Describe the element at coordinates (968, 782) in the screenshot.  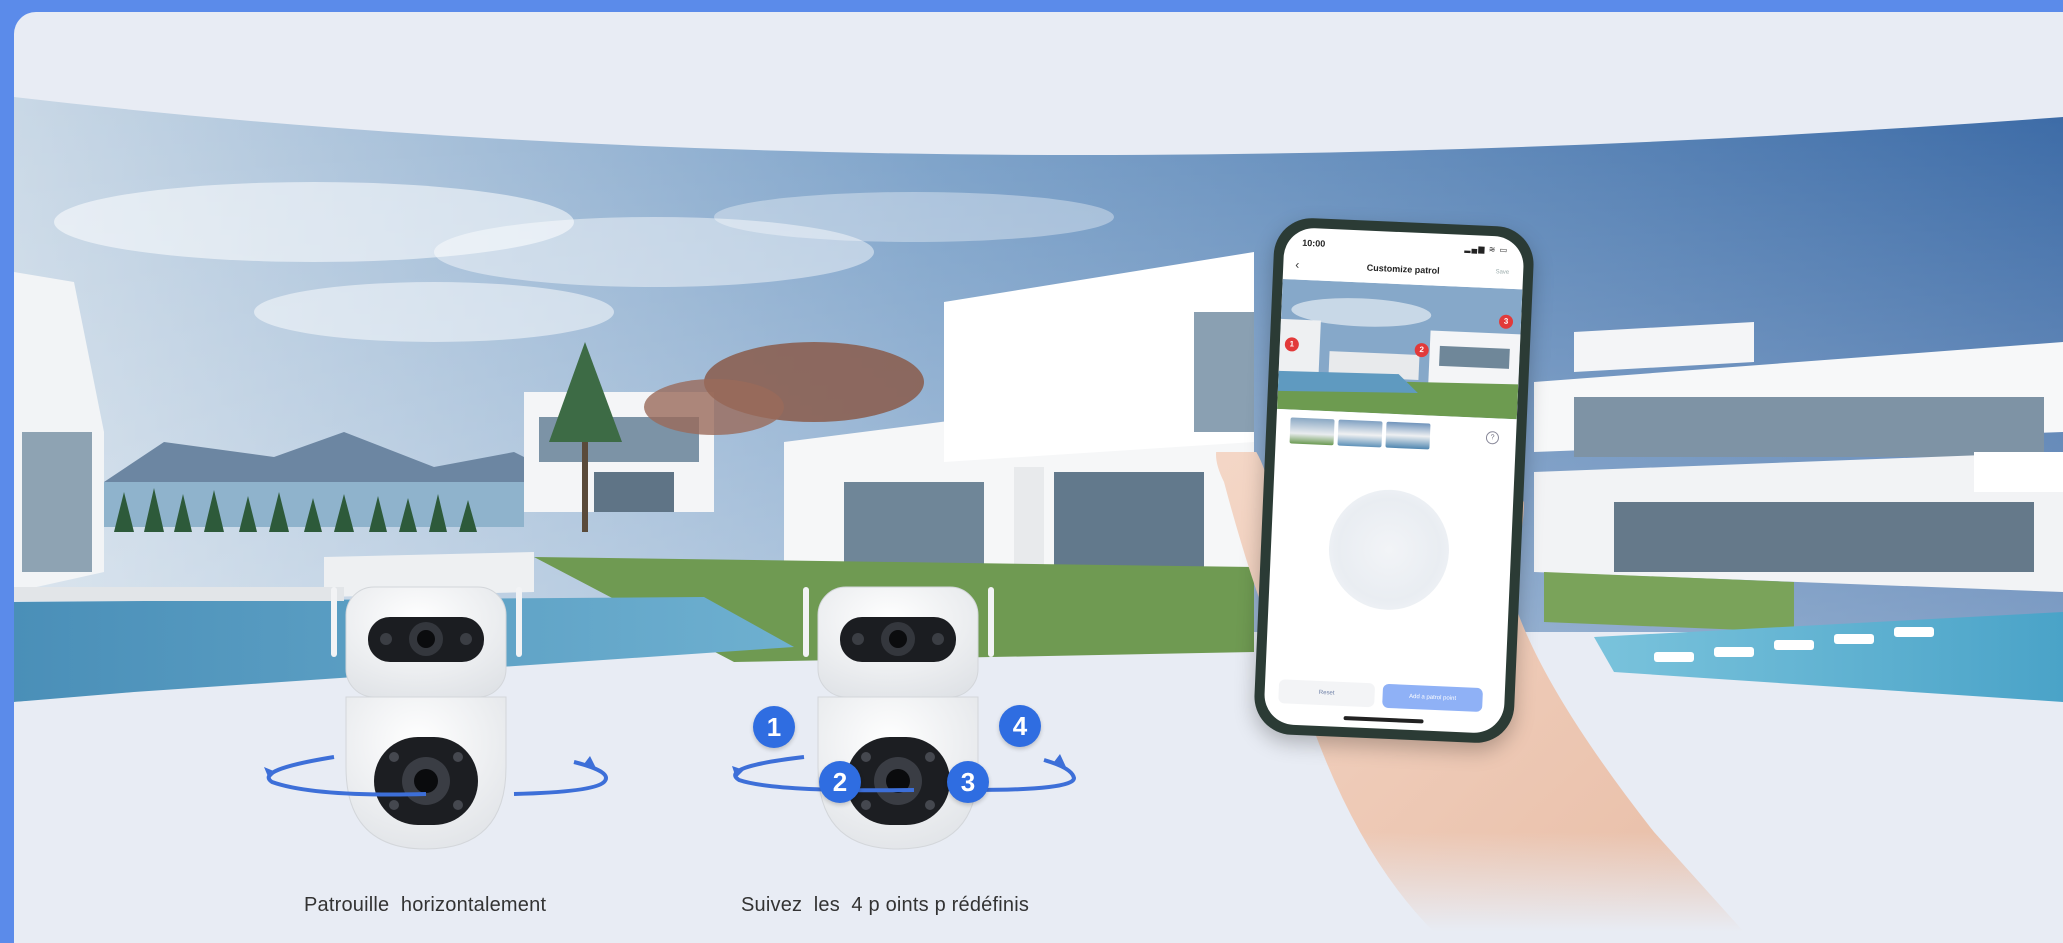
I see `patrol-point-3-badge: 3` at that location.